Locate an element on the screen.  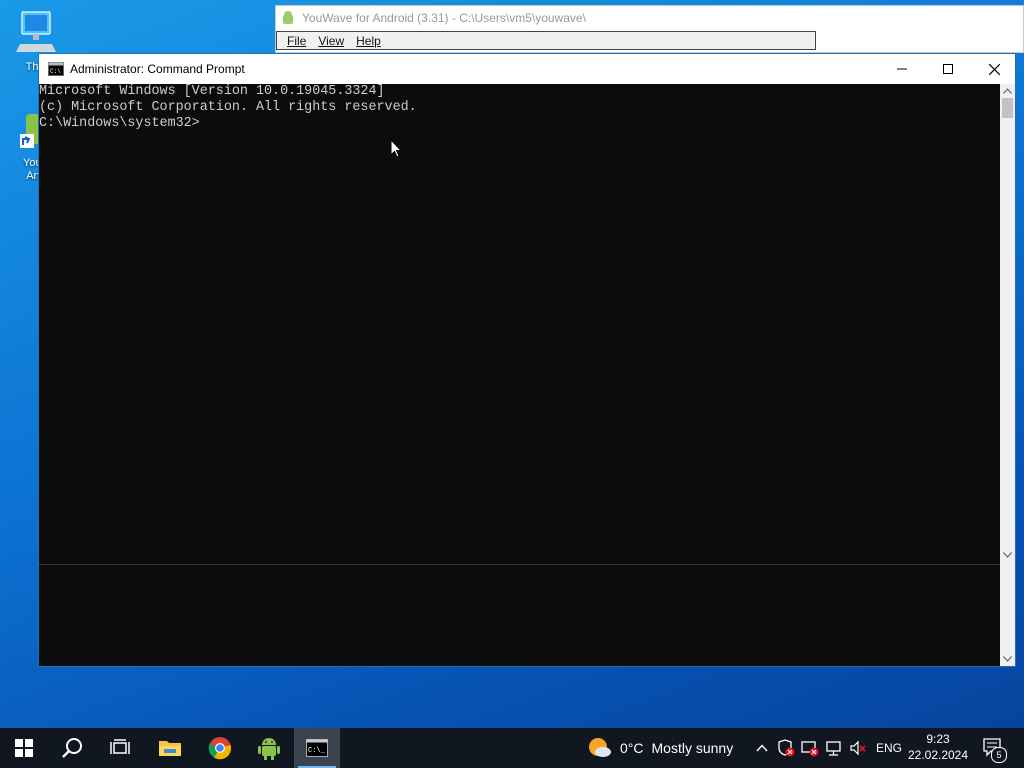
scroll-thumb is located at coordinates (1007, 108).